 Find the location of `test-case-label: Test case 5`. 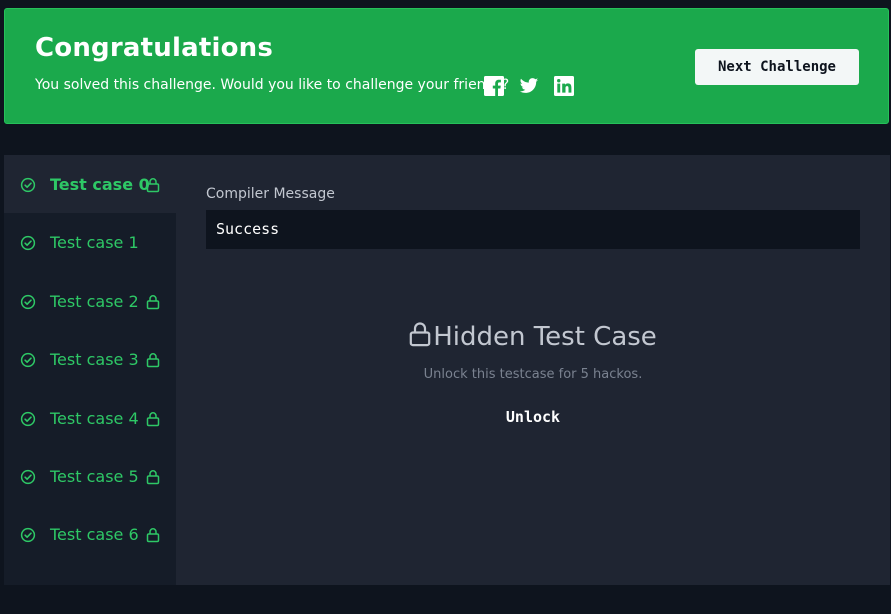

test-case-label: Test case 5 is located at coordinates (94, 476).